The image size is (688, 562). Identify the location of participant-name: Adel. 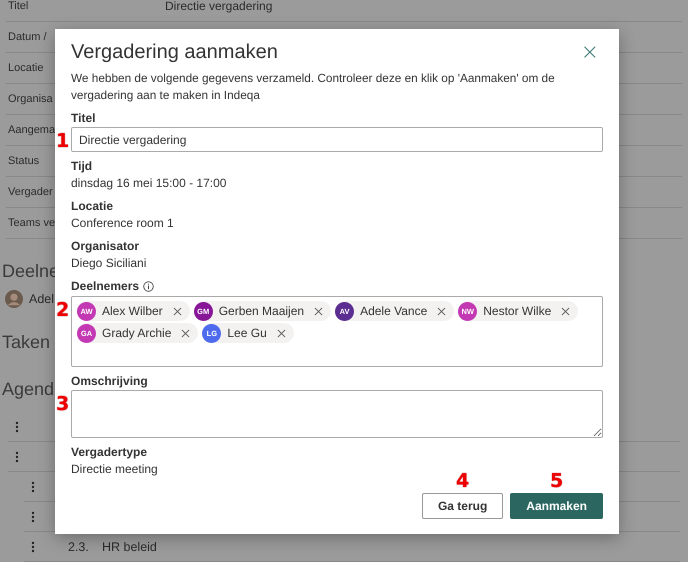
(41, 299).